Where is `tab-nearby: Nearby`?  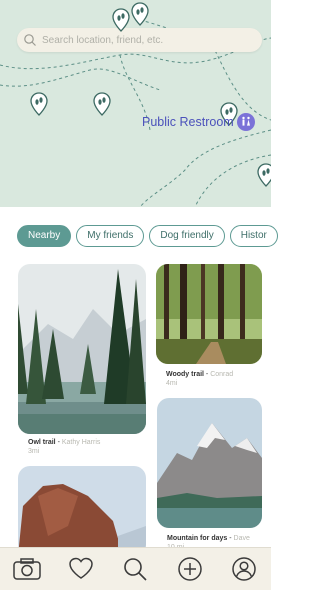
tab-nearby: Nearby is located at coordinates (44, 236).